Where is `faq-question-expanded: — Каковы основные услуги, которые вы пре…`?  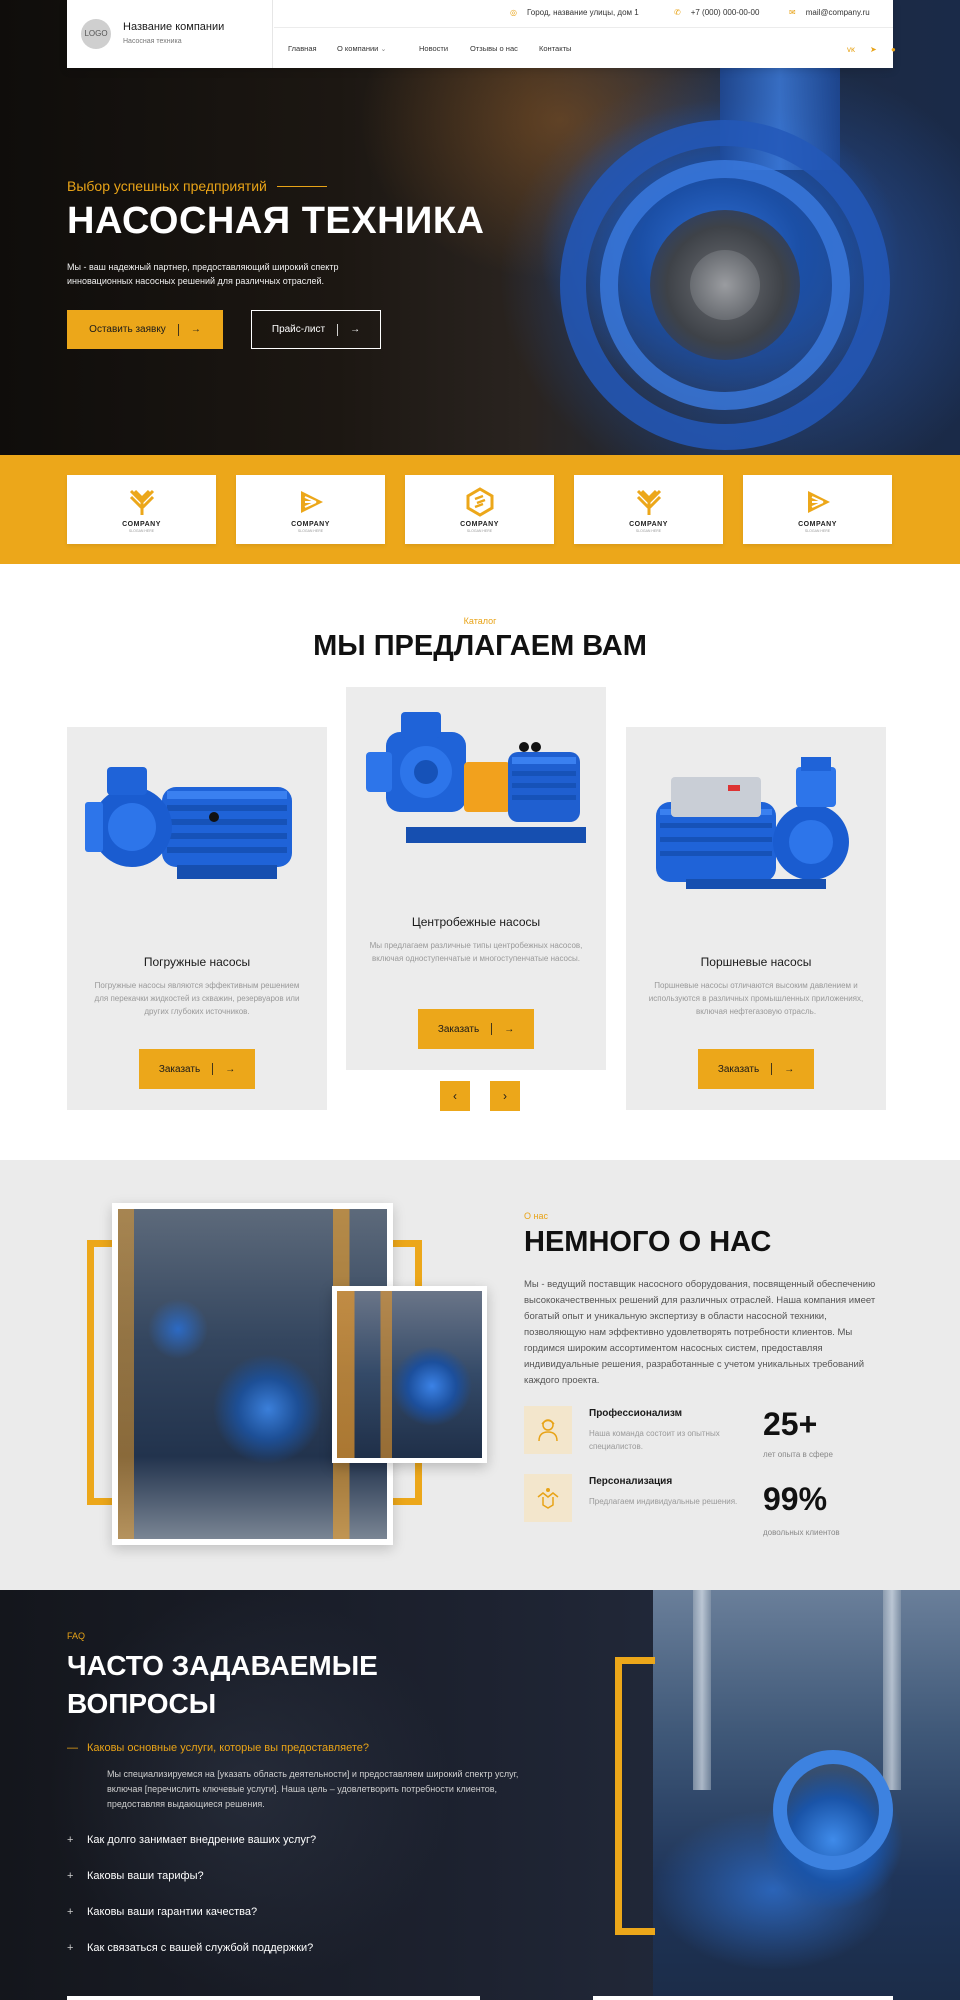
faq-question-expanded: — Каковы основные услуги, которые вы пре… is located at coordinates (218, 1748).